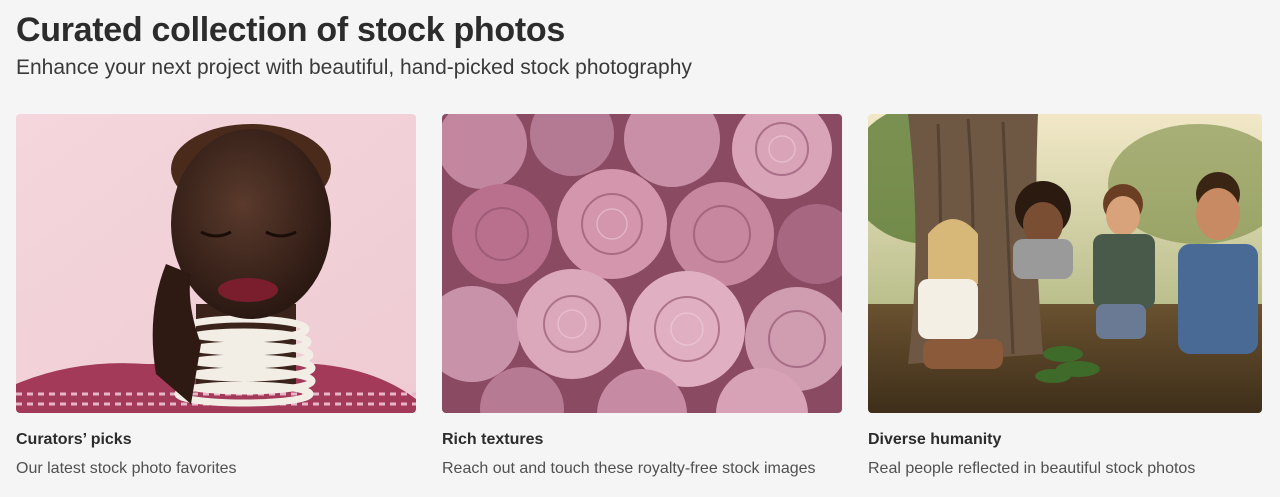 Image resolution: width=1280 pixels, height=497 pixels. What do you see at coordinates (492, 440) in the screenshot?
I see `card-title: Rich textures` at bounding box center [492, 440].